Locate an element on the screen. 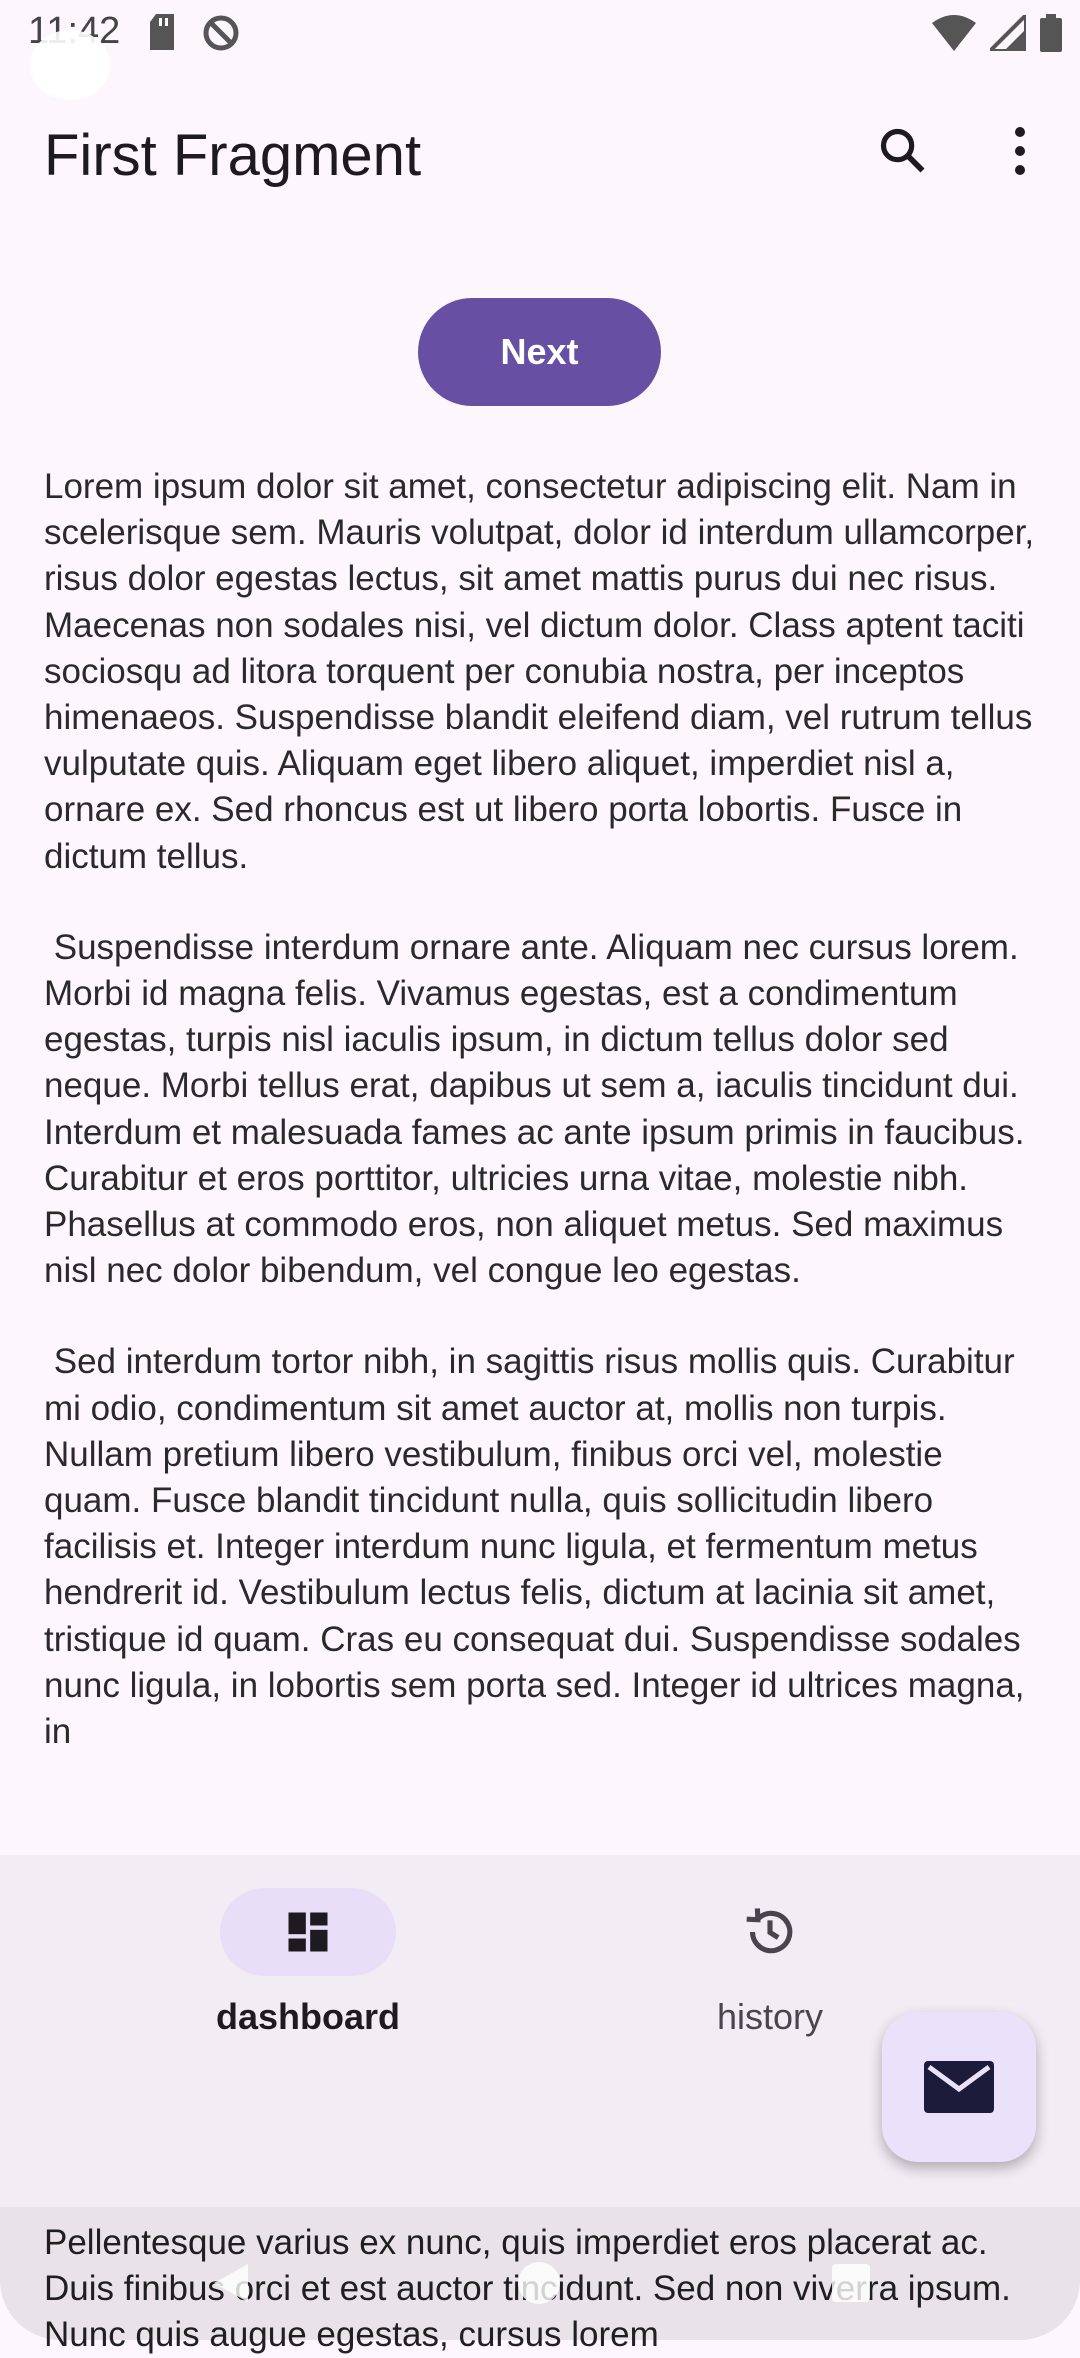  history-icon is located at coordinates (769, 1931).